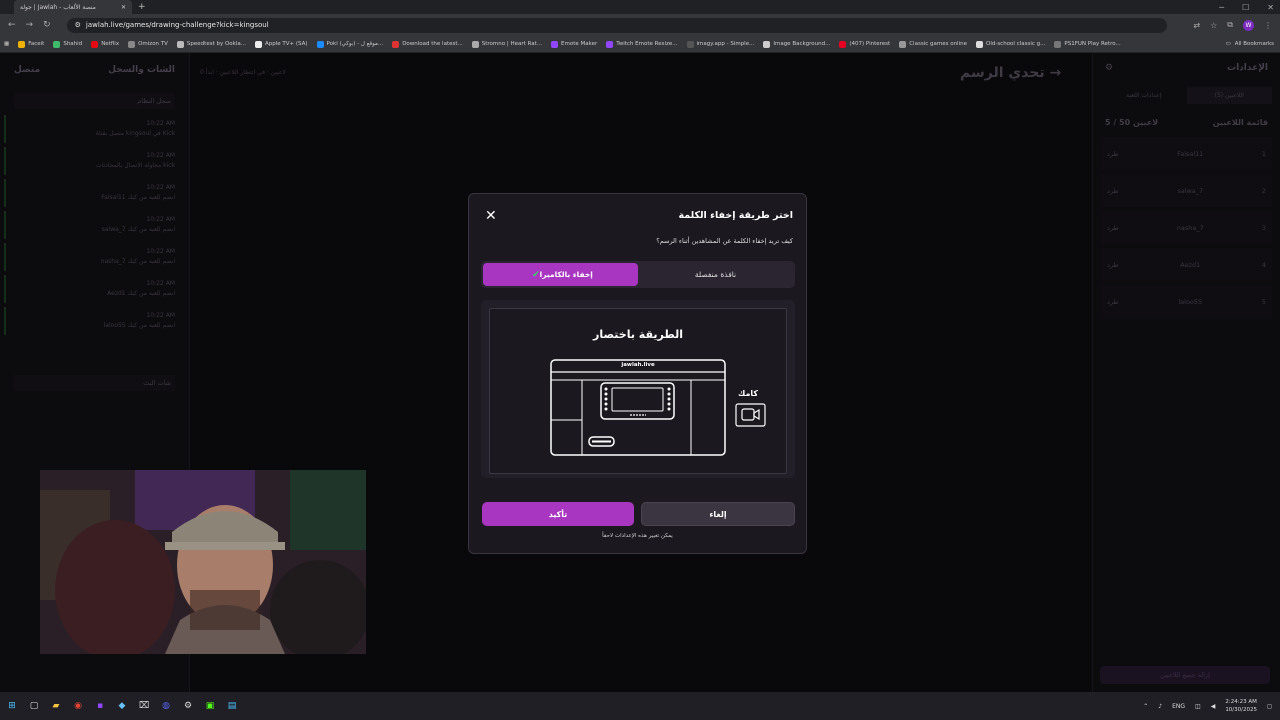 The image size is (1280, 720). Describe the element at coordinates (558, 514) in the screenshot. I see `confirm-button: تأكيد` at that location.